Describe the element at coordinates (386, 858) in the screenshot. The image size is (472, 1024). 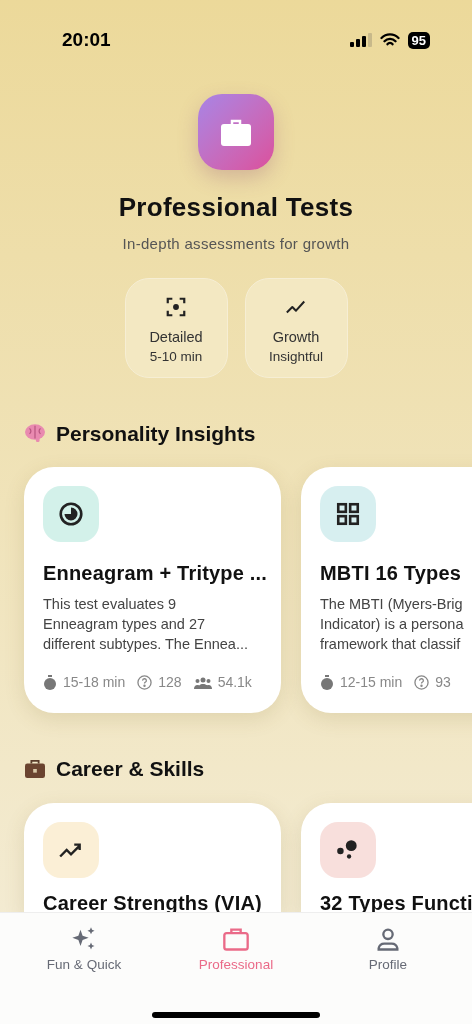
I see `test-card: 32 Types Functi` at that location.